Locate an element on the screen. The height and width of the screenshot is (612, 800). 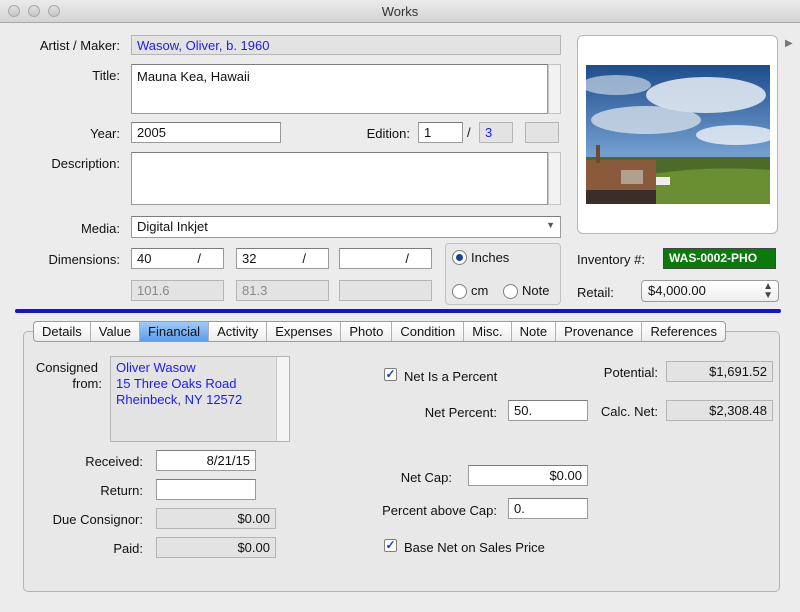
edition-label: Edition: is located at coordinates (388, 133).